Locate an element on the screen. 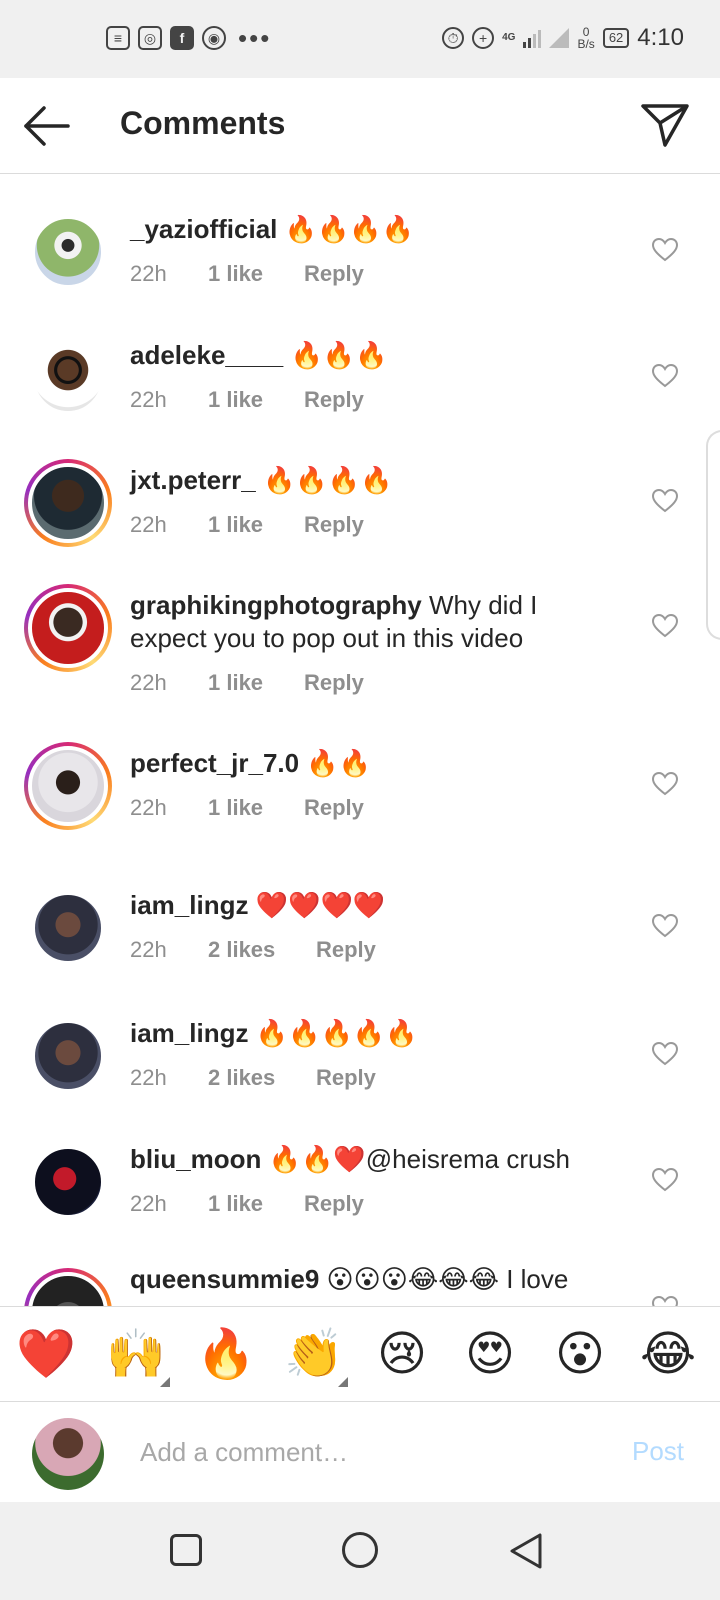 Image resolution: width=720 pixels, height=1600 pixels. network-speed: 0 B/s is located at coordinates (586, 38).